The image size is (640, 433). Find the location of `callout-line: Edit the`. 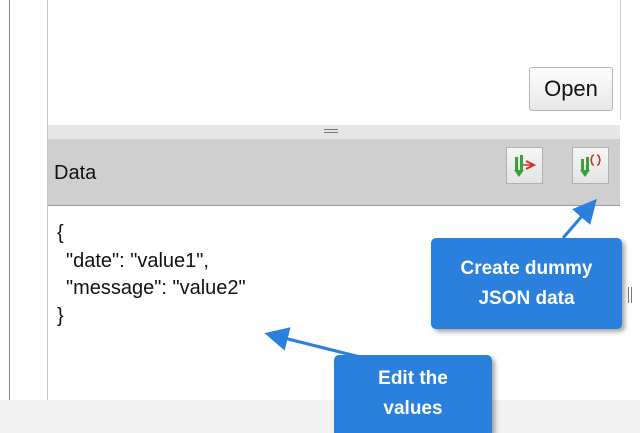

callout-line: Edit the is located at coordinates (413, 378).